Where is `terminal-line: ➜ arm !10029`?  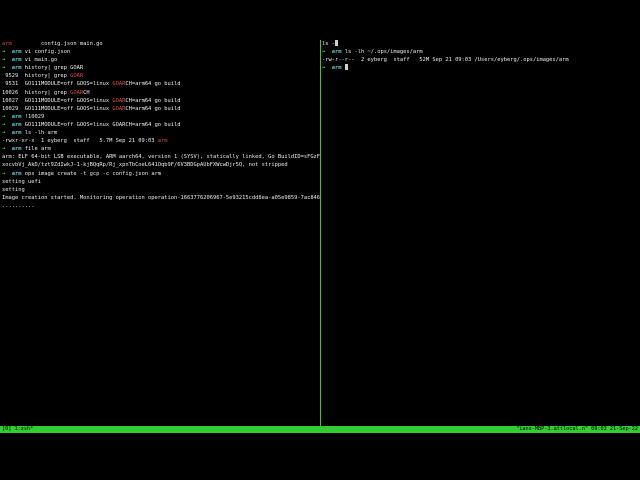
terminal-line: ➜ arm !10029 is located at coordinates (161, 117).